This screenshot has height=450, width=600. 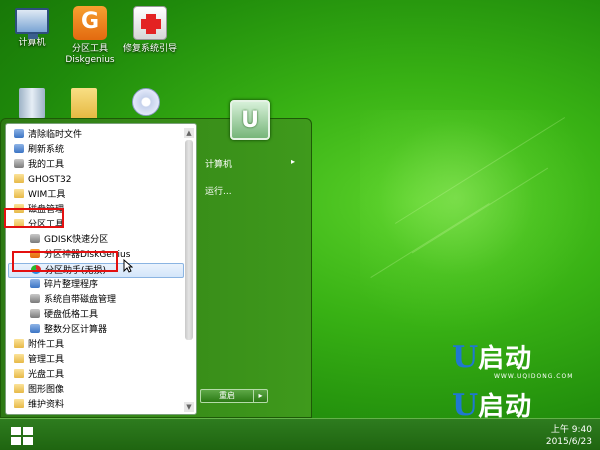 I want to click on scroll-up-icon: ▲, so click(x=189, y=133).